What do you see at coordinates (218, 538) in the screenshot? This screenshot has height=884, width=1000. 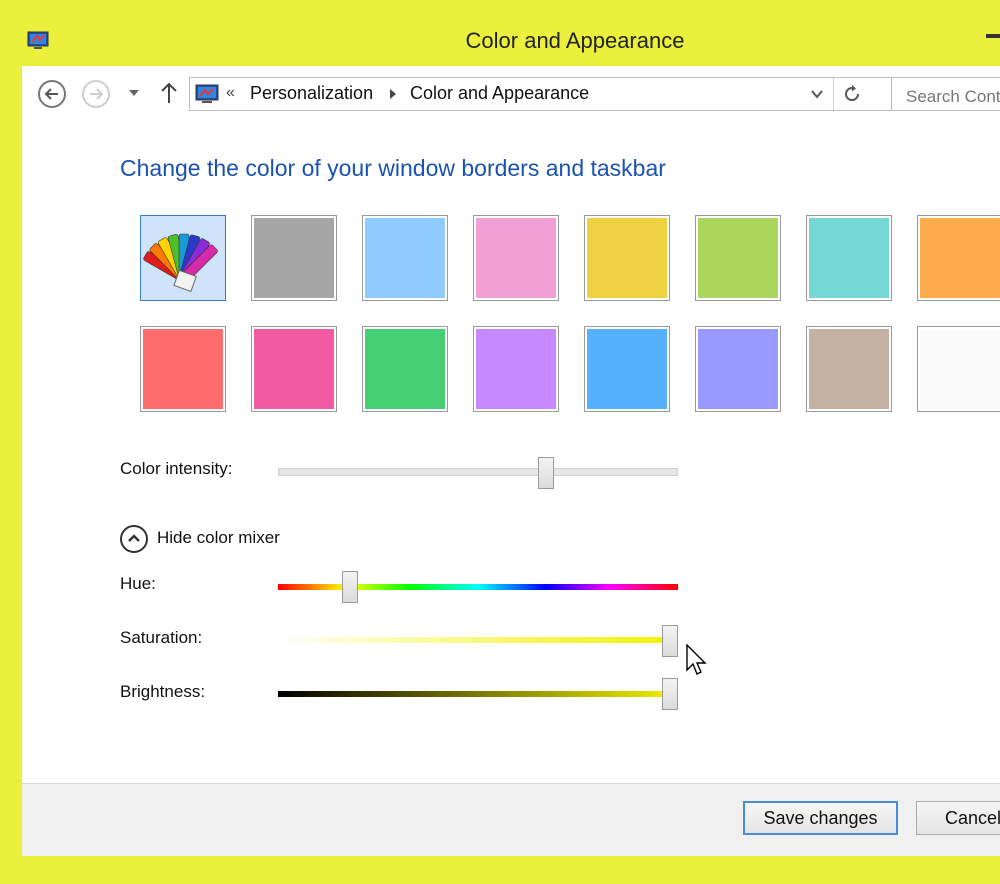 I see `hide-color-mixer-link: Hide color mixer` at bounding box center [218, 538].